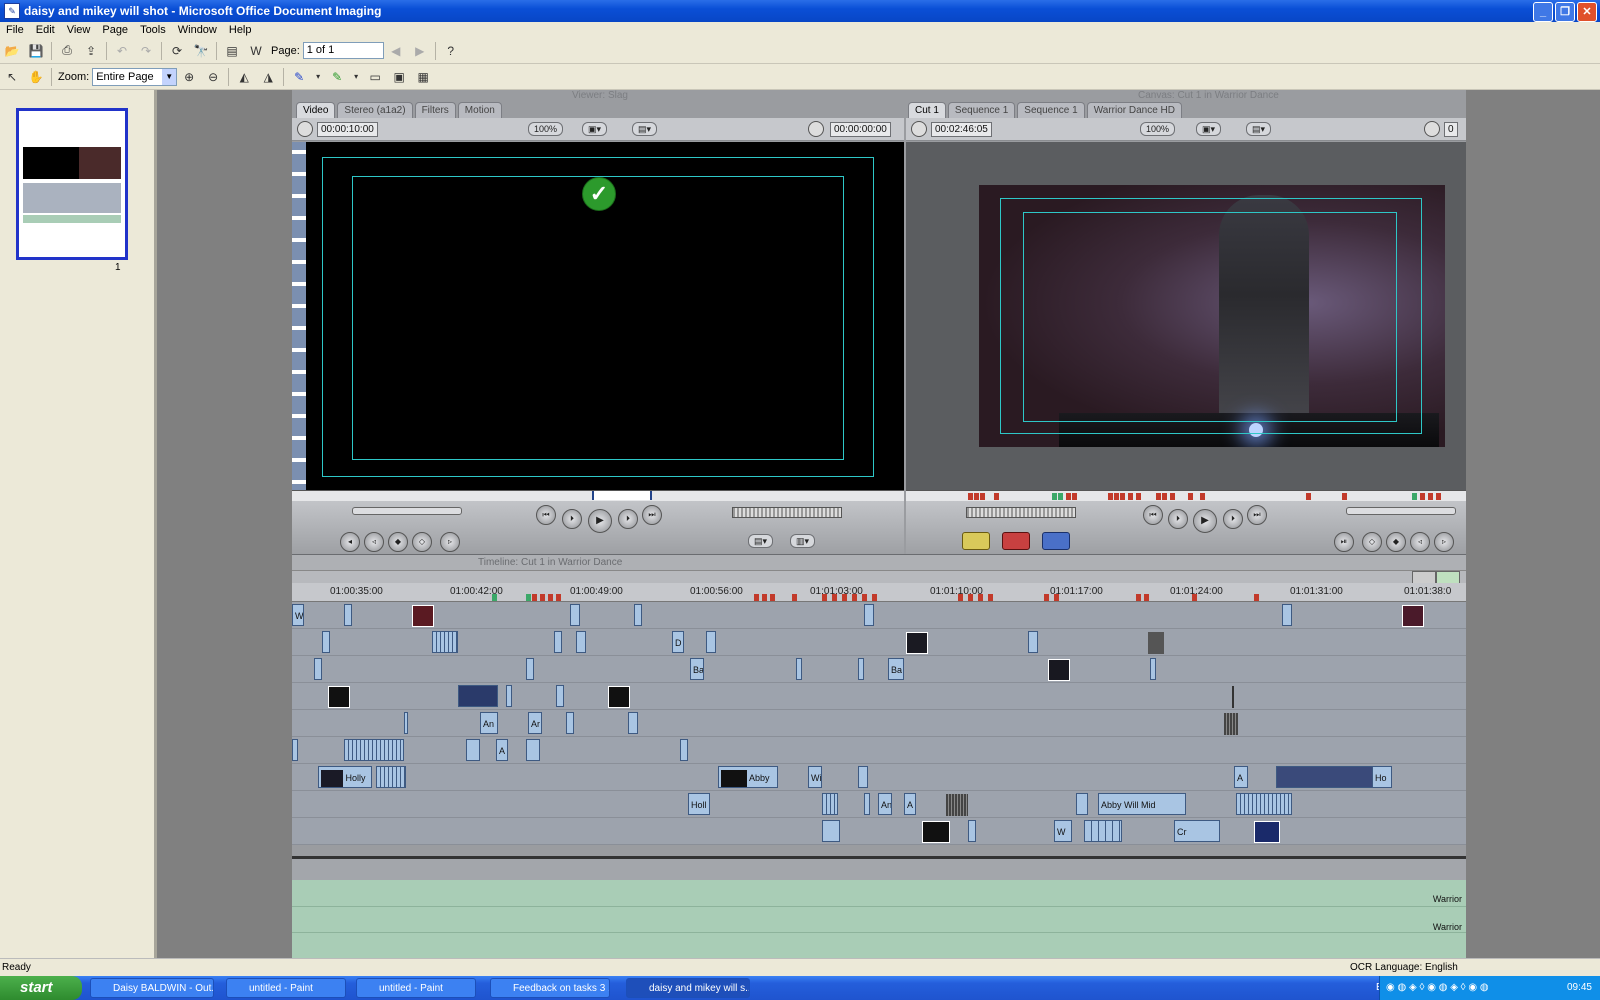 This screenshot has height=1000, width=1600. I want to click on redo-icon: ↷, so click(146, 51).